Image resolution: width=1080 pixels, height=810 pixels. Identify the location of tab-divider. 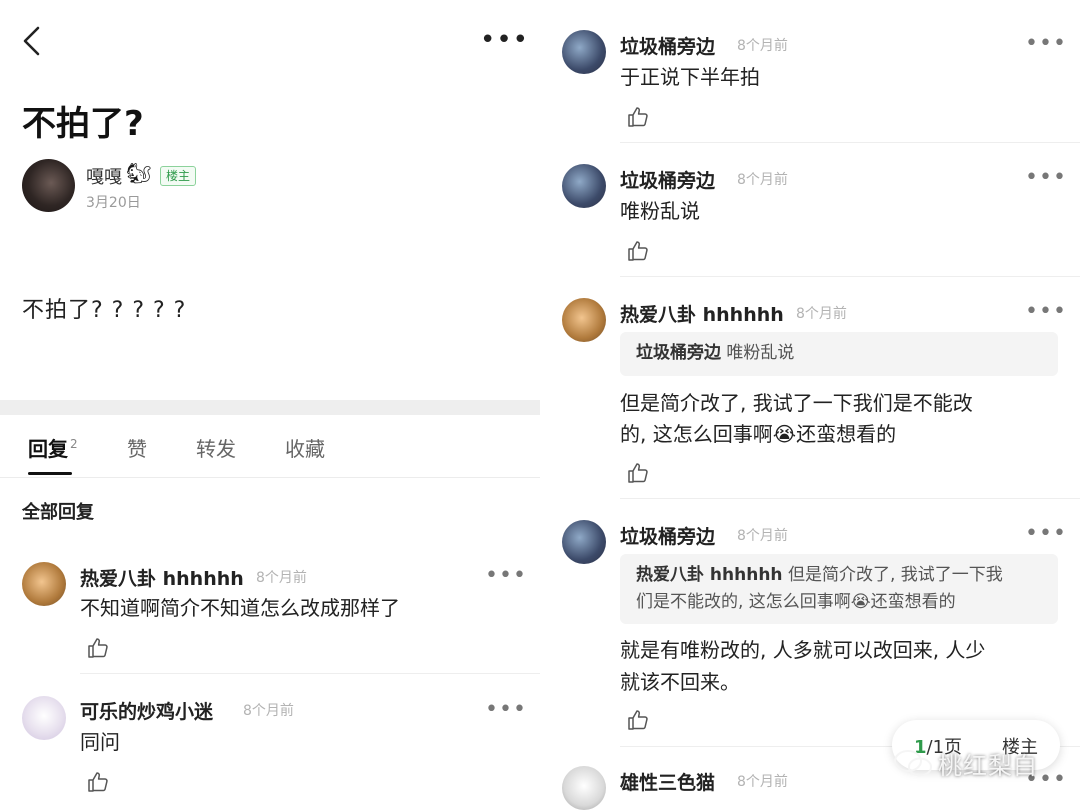
(270, 477).